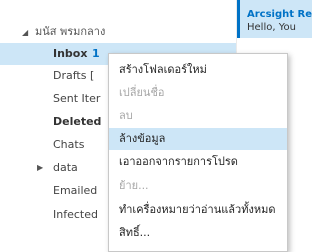 This screenshot has height=252, width=320. I want to click on message-item-selected: Arcsight Re Hello, You, so click(274, 19).